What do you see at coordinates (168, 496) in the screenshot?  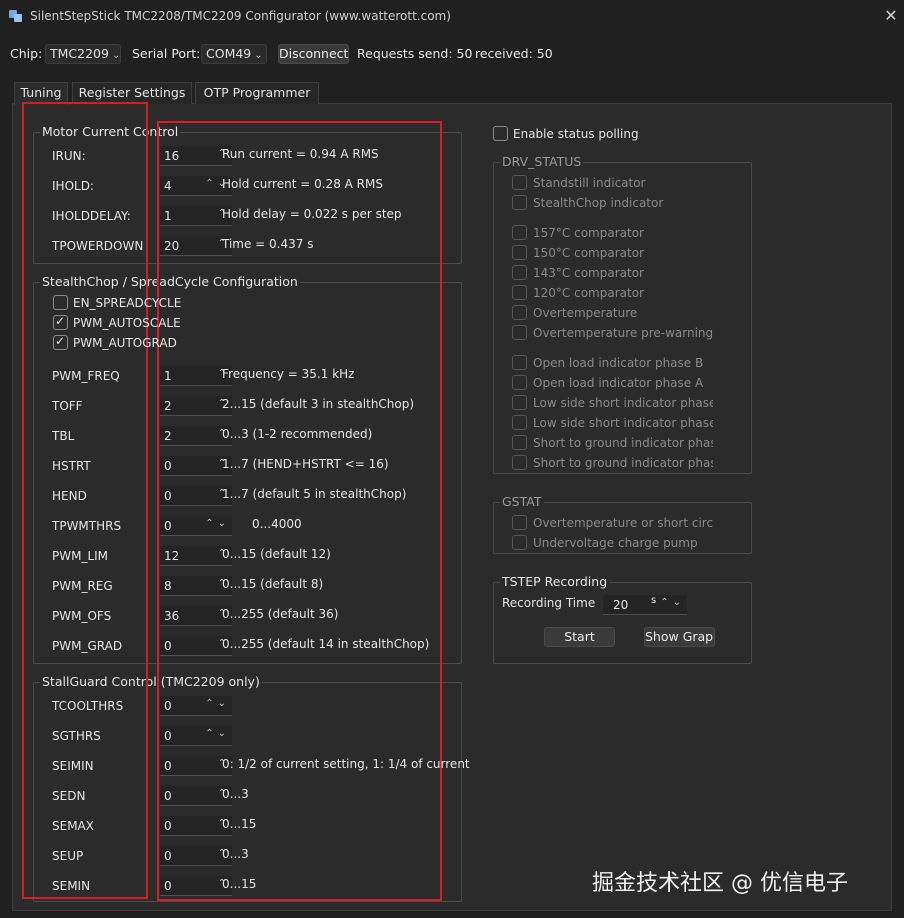 I see `hend-value: 0` at bounding box center [168, 496].